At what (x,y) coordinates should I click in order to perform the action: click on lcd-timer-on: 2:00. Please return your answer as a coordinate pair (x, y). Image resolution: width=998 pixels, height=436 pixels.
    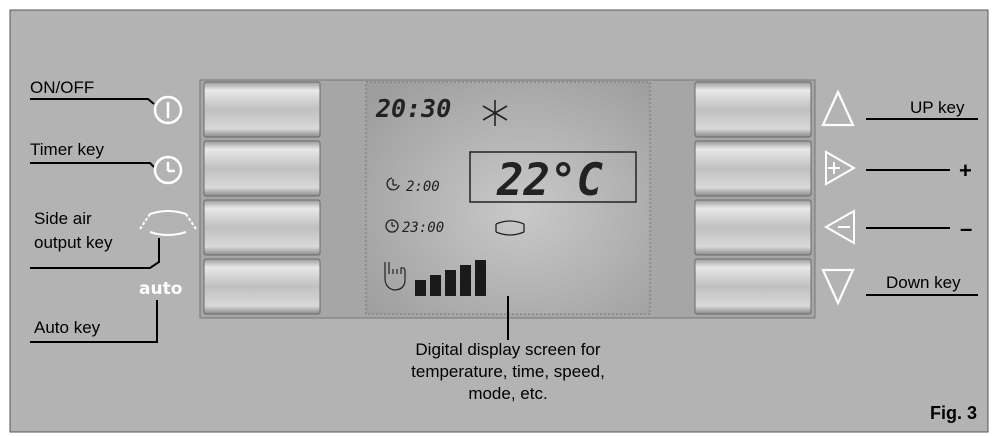
    Looking at the image, I should click on (423, 187).